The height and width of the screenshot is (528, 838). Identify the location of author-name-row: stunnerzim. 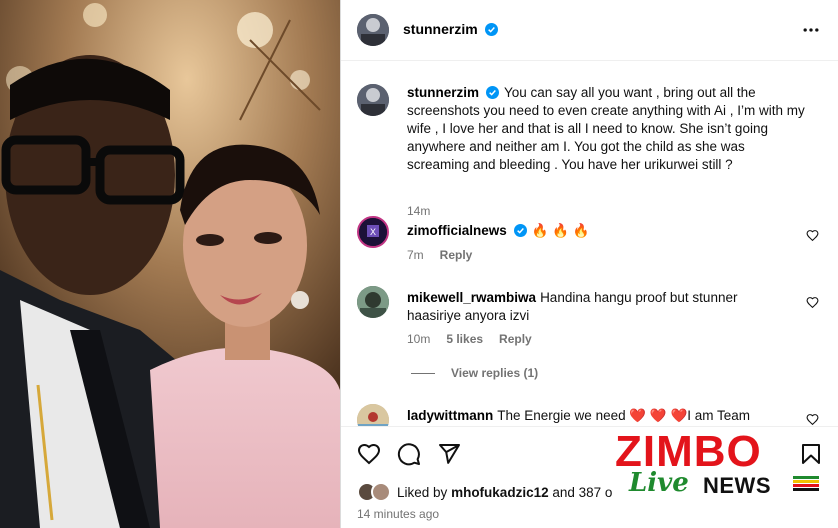
(451, 30).